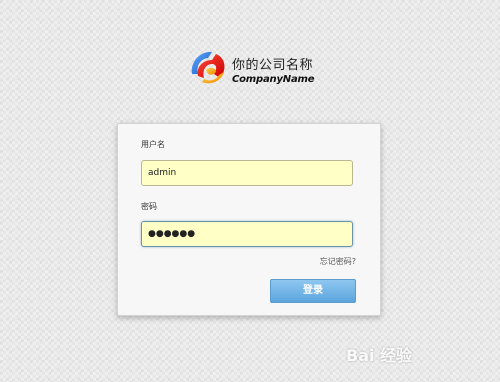 This screenshot has height=382, width=500. Describe the element at coordinates (379, 355) in the screenshot. I see `watermark-text: Bai 经验` at that location.